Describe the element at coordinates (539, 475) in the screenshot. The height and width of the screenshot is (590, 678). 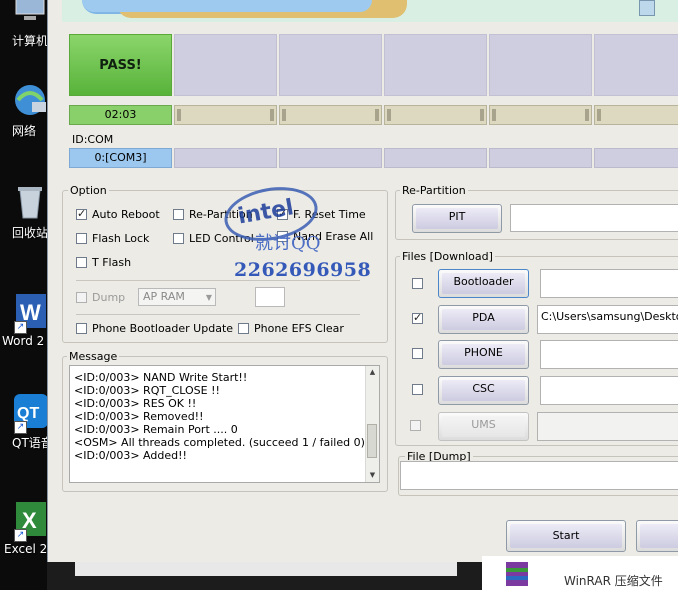
I see `dump-path-field` at that location.